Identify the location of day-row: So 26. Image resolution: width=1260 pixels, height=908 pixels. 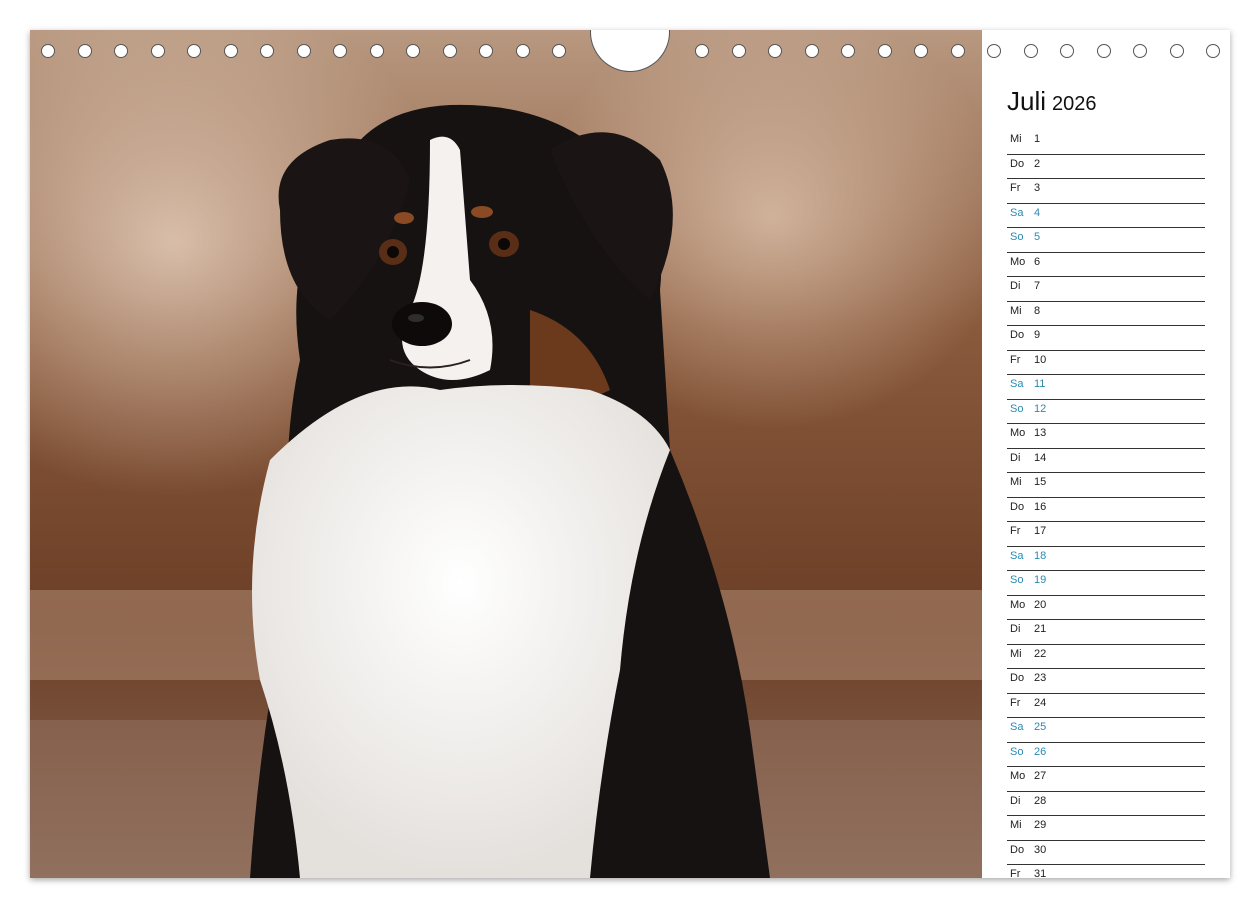
(1106, 755).